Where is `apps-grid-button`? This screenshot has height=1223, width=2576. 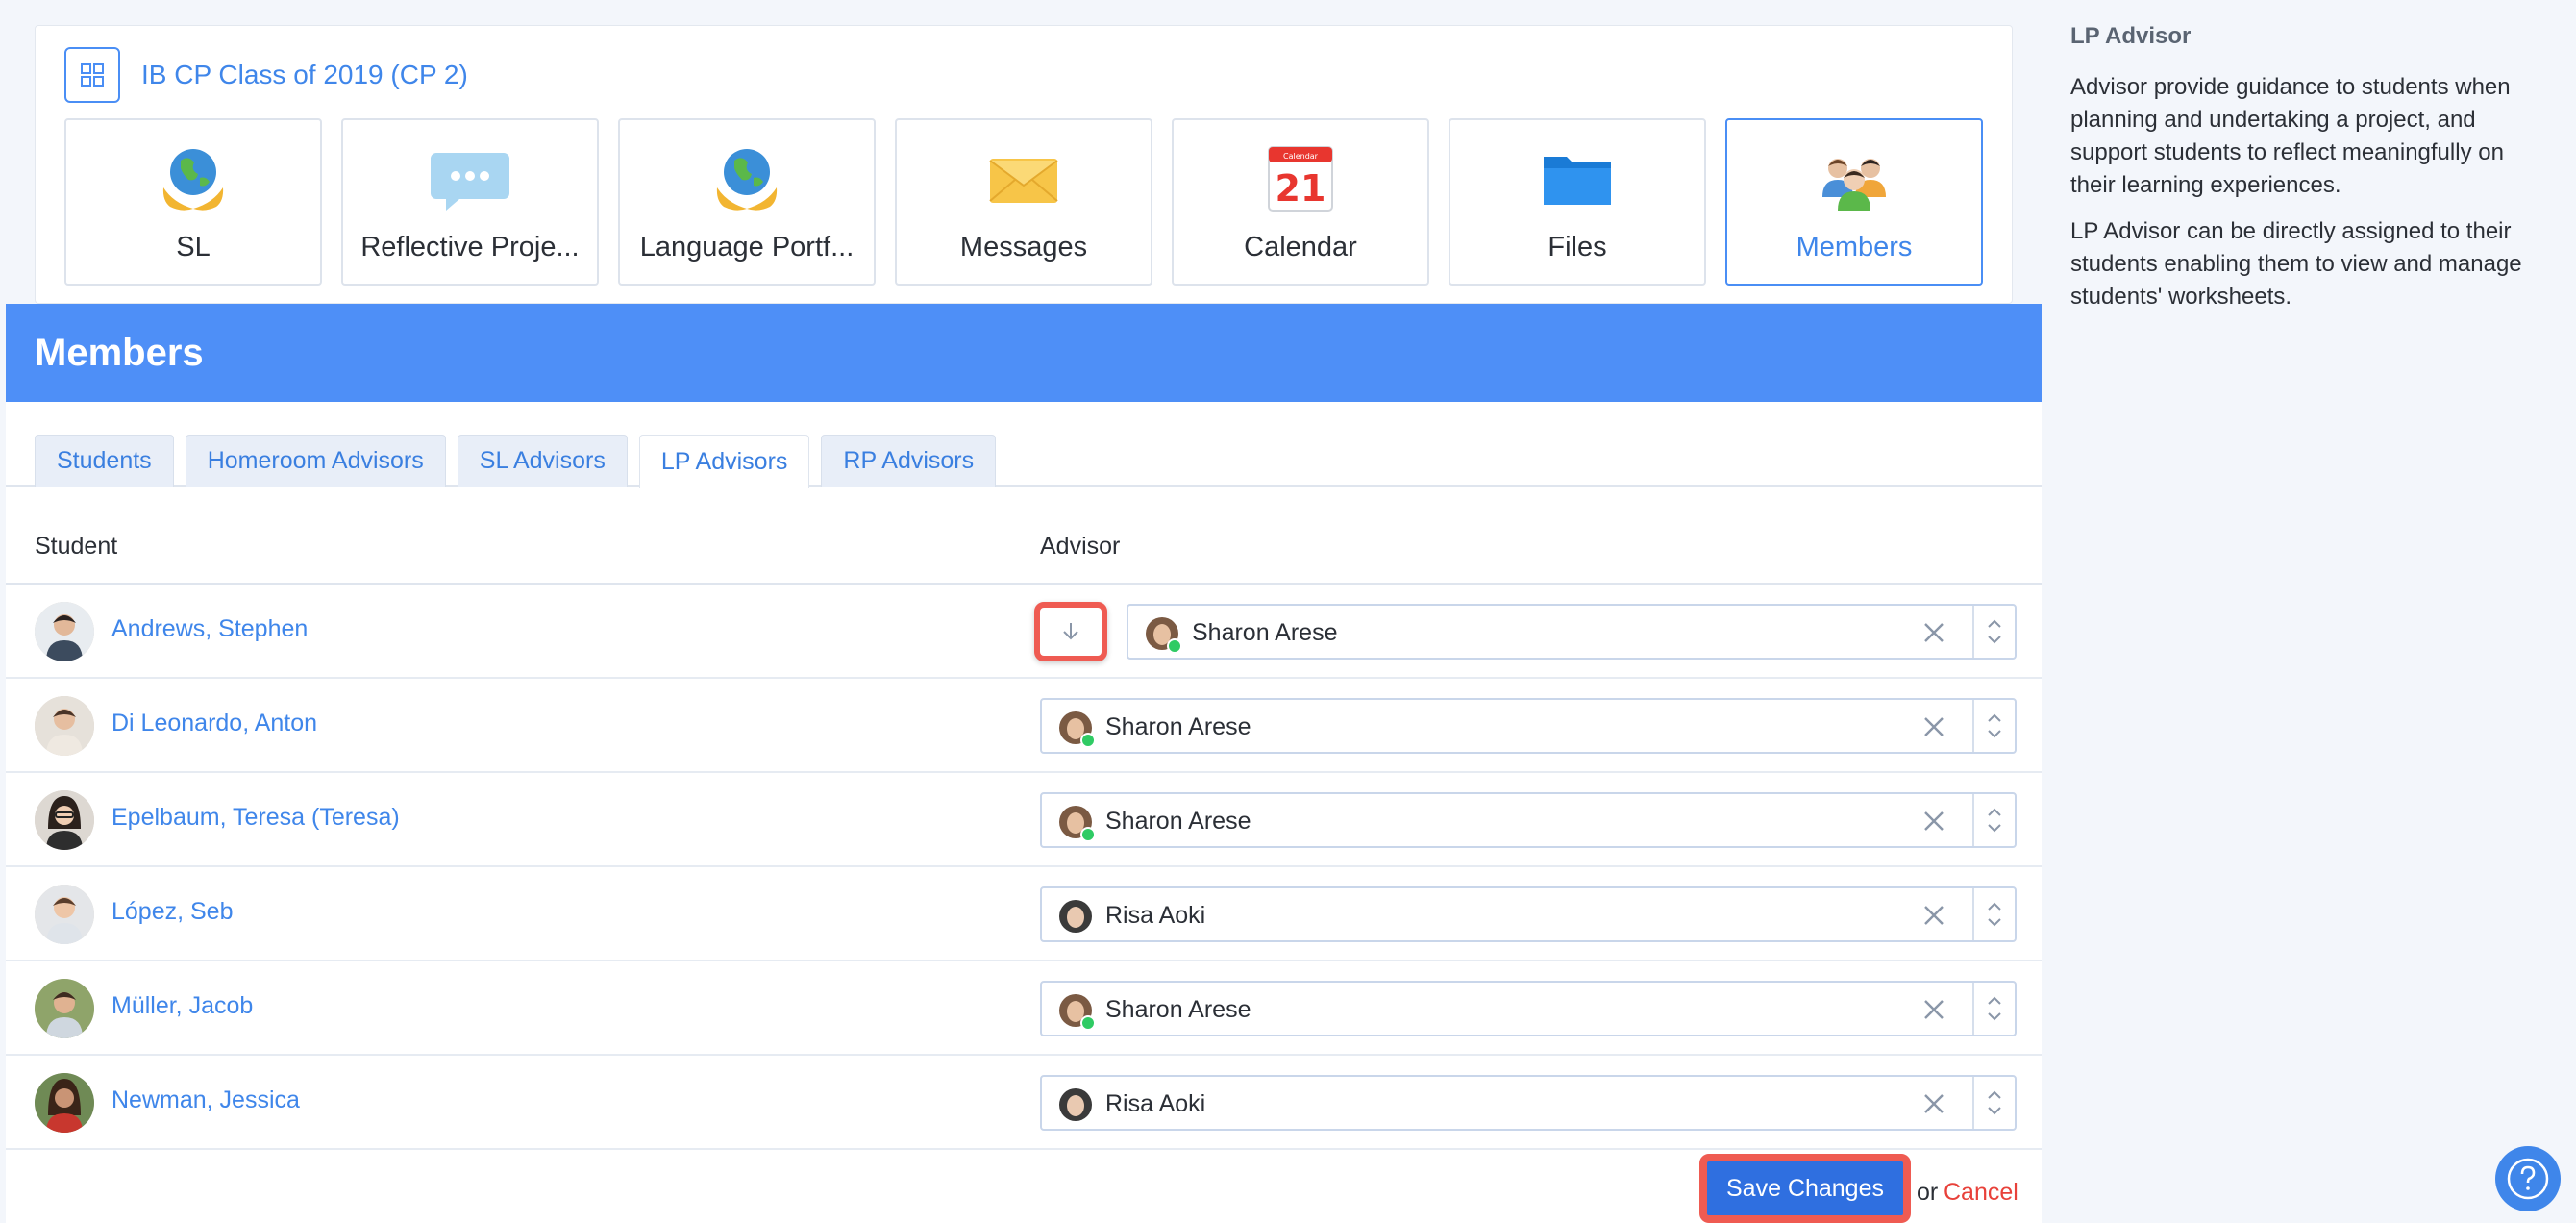
apps-grid-button is located at coordinates (92, 75).